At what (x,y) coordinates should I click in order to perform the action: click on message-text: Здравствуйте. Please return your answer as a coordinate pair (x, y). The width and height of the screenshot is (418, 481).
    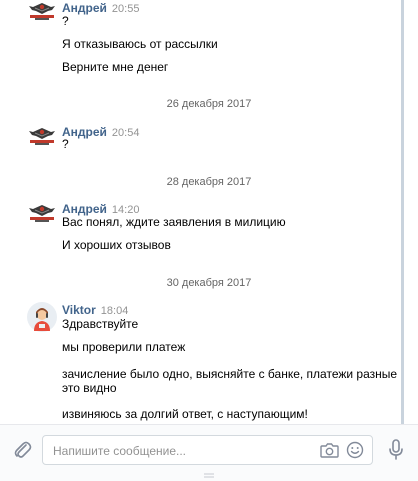
    Looking at the image, I should click on (100, 324).